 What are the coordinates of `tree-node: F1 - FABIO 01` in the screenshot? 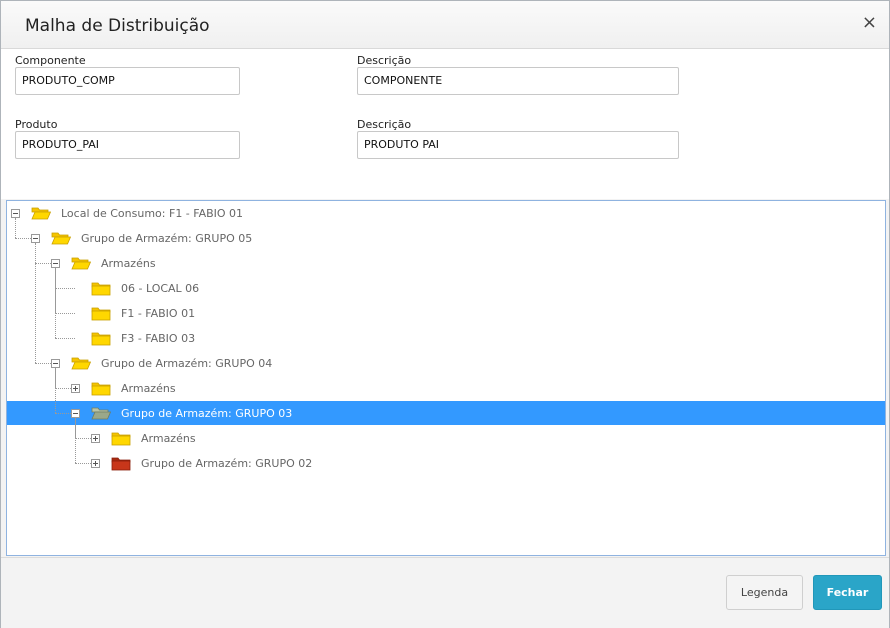 It's located at (469, 313).